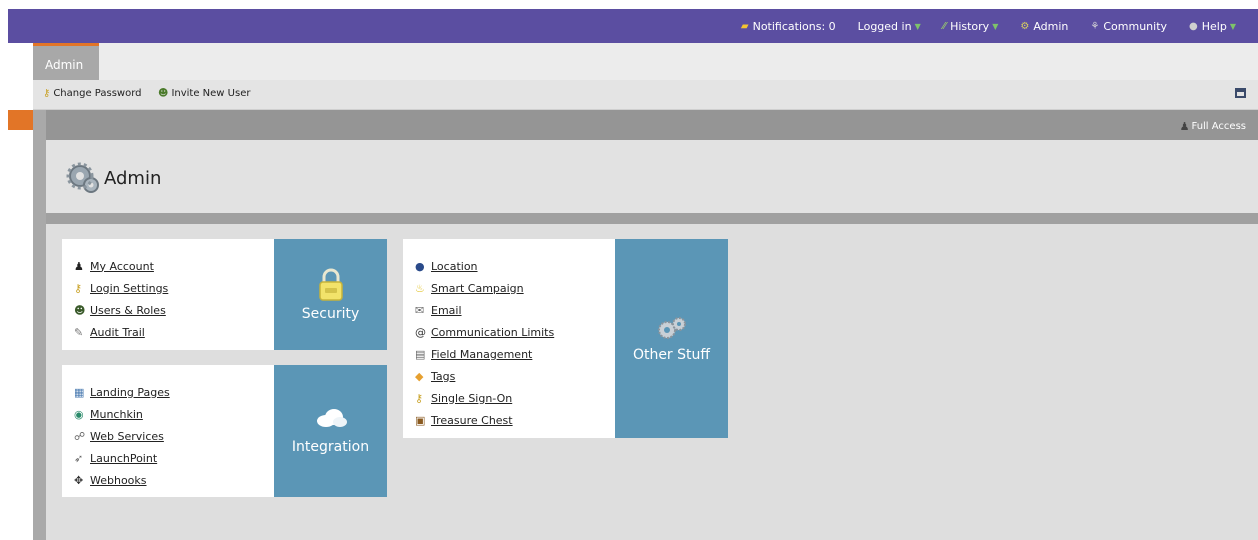 This screenshot has height=540, width=1258. I want to click on web-services-icon: ☍, so click(80, 436).